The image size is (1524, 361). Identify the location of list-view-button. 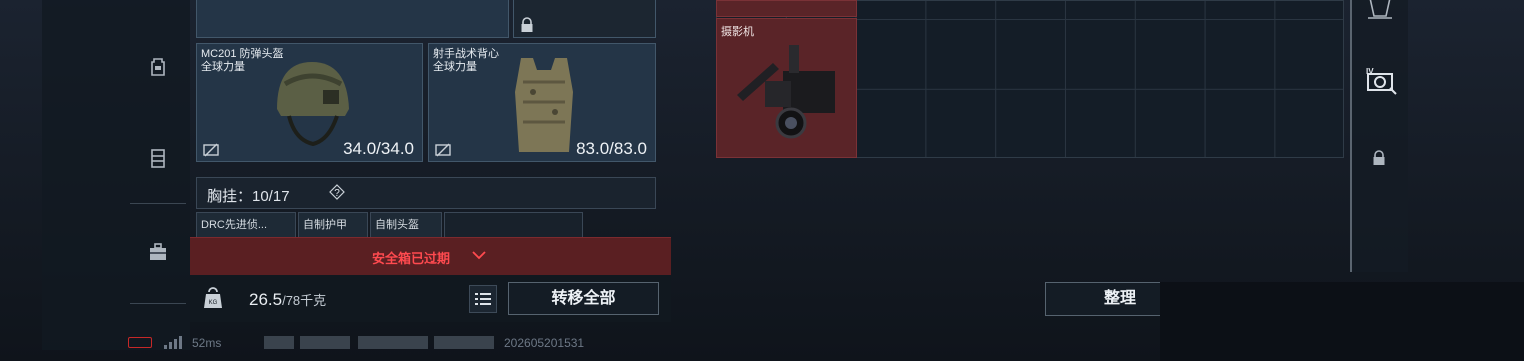
(483, 299).